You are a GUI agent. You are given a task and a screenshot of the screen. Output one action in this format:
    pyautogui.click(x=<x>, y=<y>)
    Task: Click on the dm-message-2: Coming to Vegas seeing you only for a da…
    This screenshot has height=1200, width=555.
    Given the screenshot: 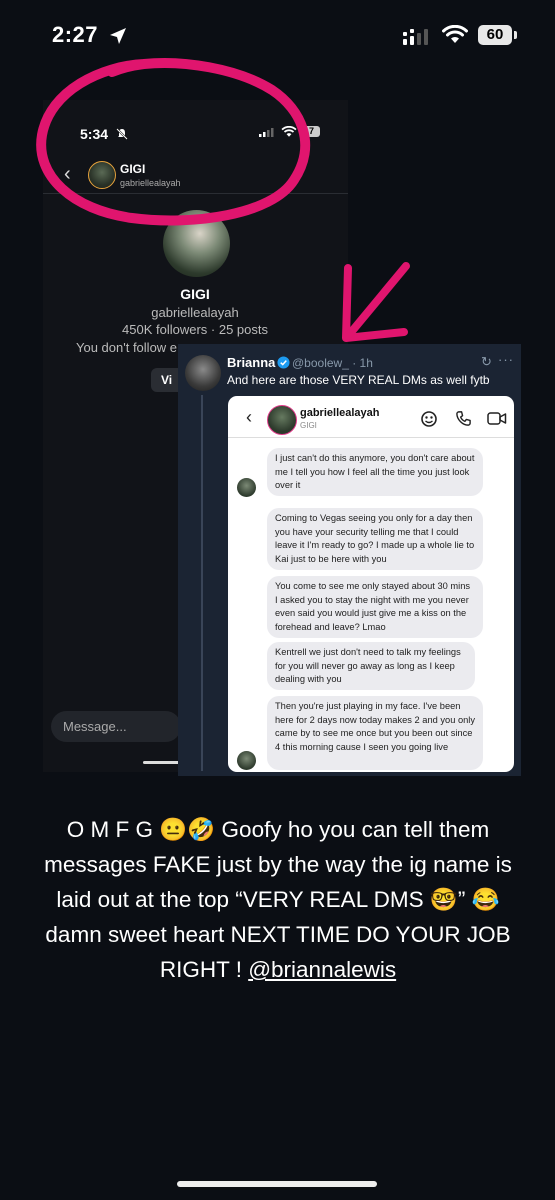 What is the action you would take?
    pyautogui.click(x=375, y=539)
    